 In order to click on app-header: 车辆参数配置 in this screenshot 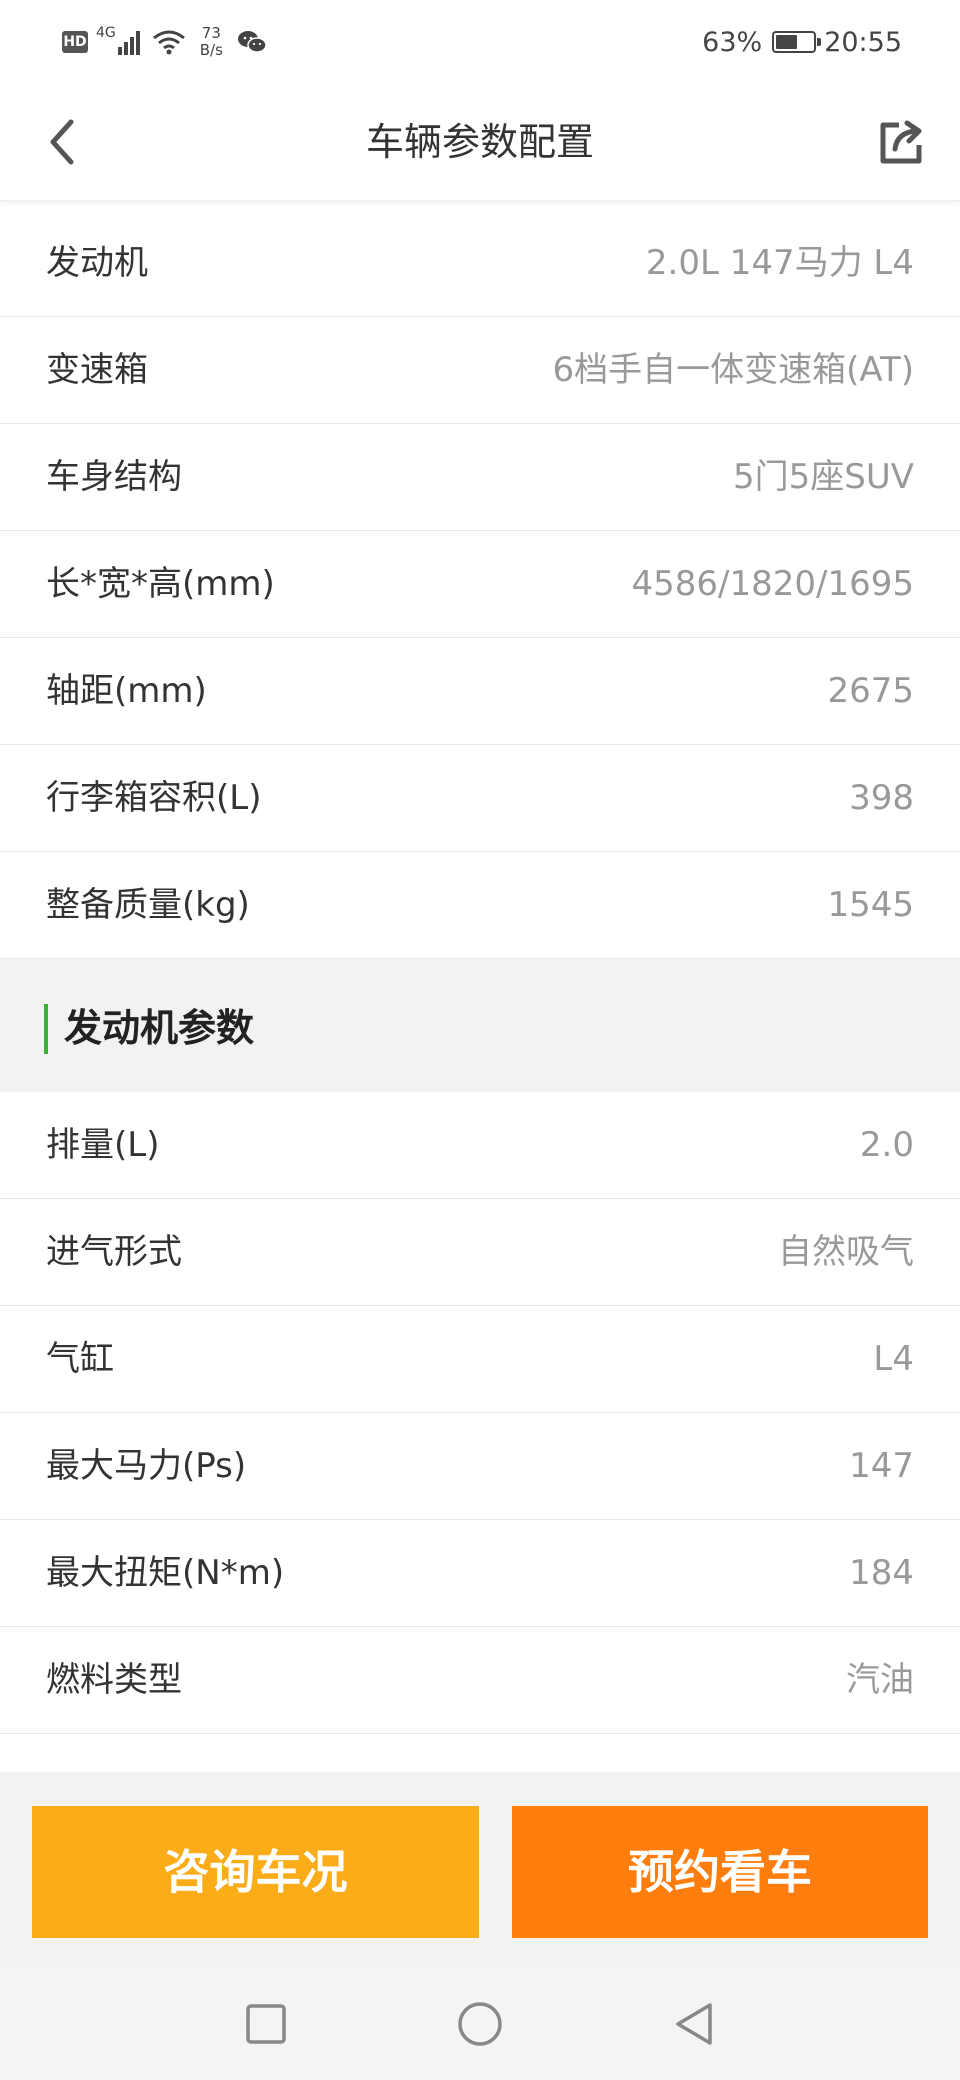, I will do `click(480, 142)`.